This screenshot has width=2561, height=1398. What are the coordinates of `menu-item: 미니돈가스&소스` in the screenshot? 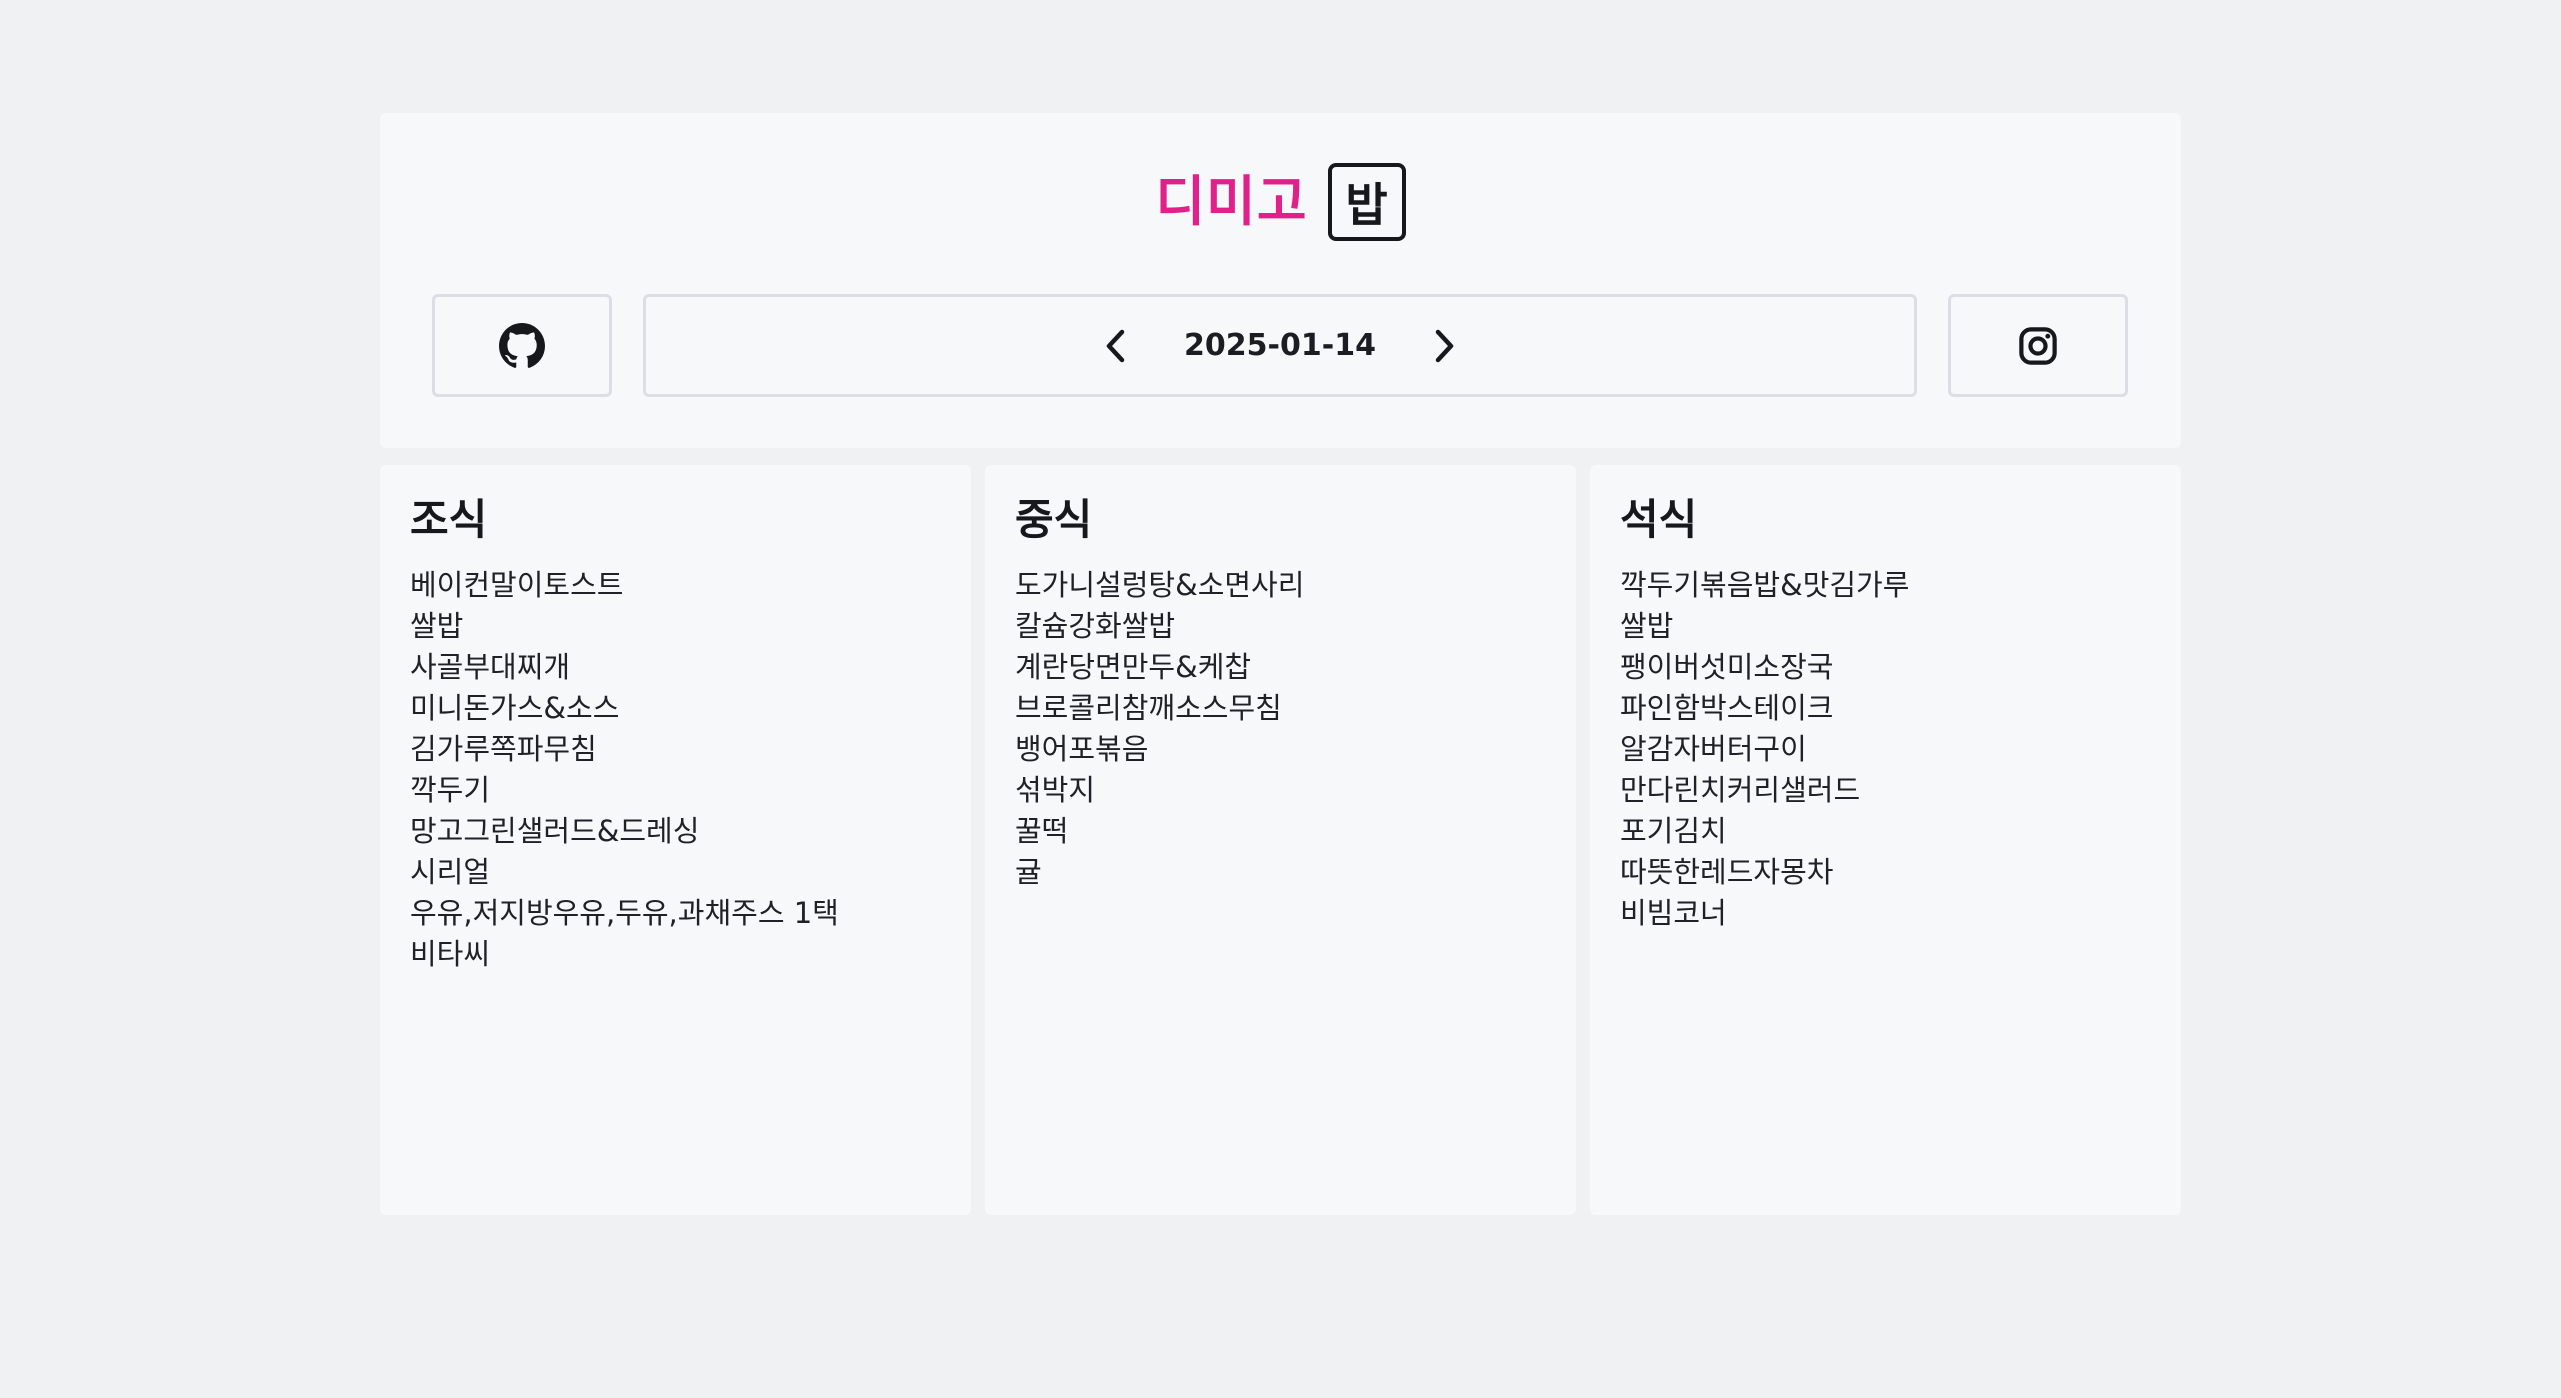 It's located at (515, 708).